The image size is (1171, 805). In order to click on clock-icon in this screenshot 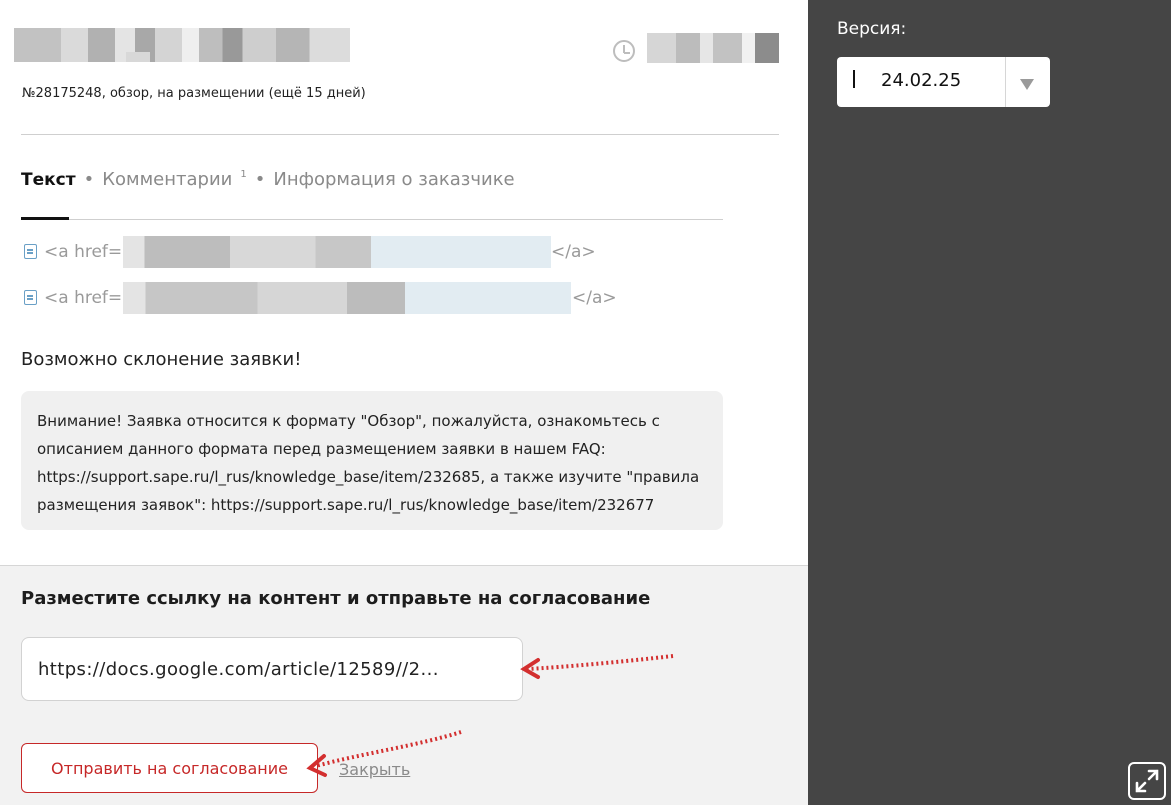, I will do `click(624, 51)`.